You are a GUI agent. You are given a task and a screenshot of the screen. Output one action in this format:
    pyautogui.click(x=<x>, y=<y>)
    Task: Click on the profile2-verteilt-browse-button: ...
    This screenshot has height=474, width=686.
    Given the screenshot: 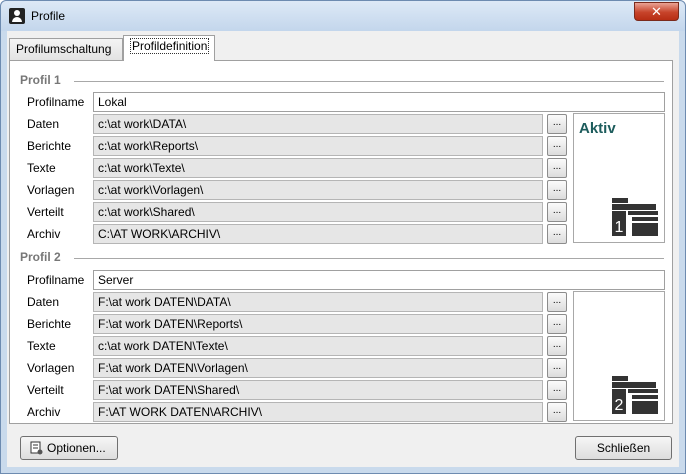 What is the action you would take?
    pyautogui.click(x=557, y=390)
    